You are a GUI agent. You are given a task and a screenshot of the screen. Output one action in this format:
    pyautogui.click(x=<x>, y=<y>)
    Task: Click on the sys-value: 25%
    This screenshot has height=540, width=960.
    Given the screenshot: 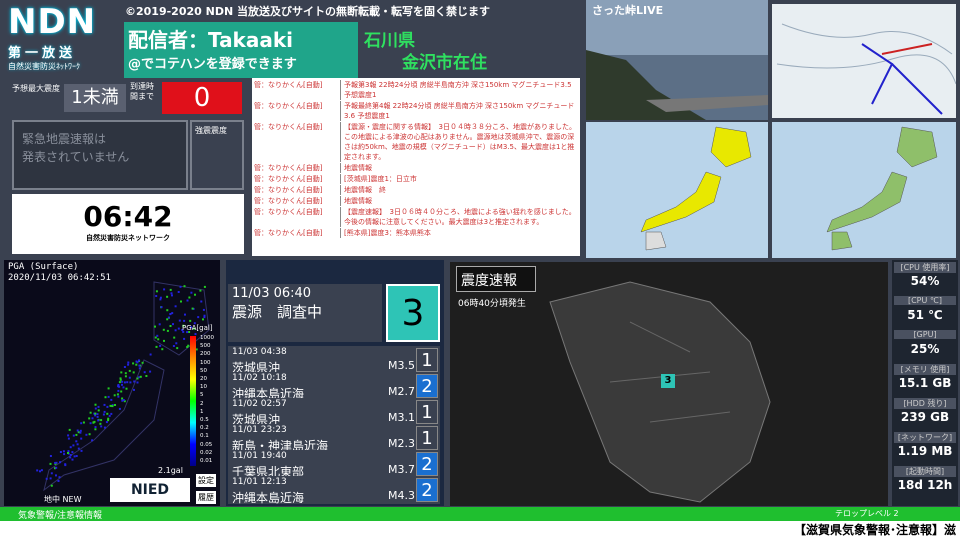 What is the action you would take?
    pyautogui.click(x=925, y=349)
    